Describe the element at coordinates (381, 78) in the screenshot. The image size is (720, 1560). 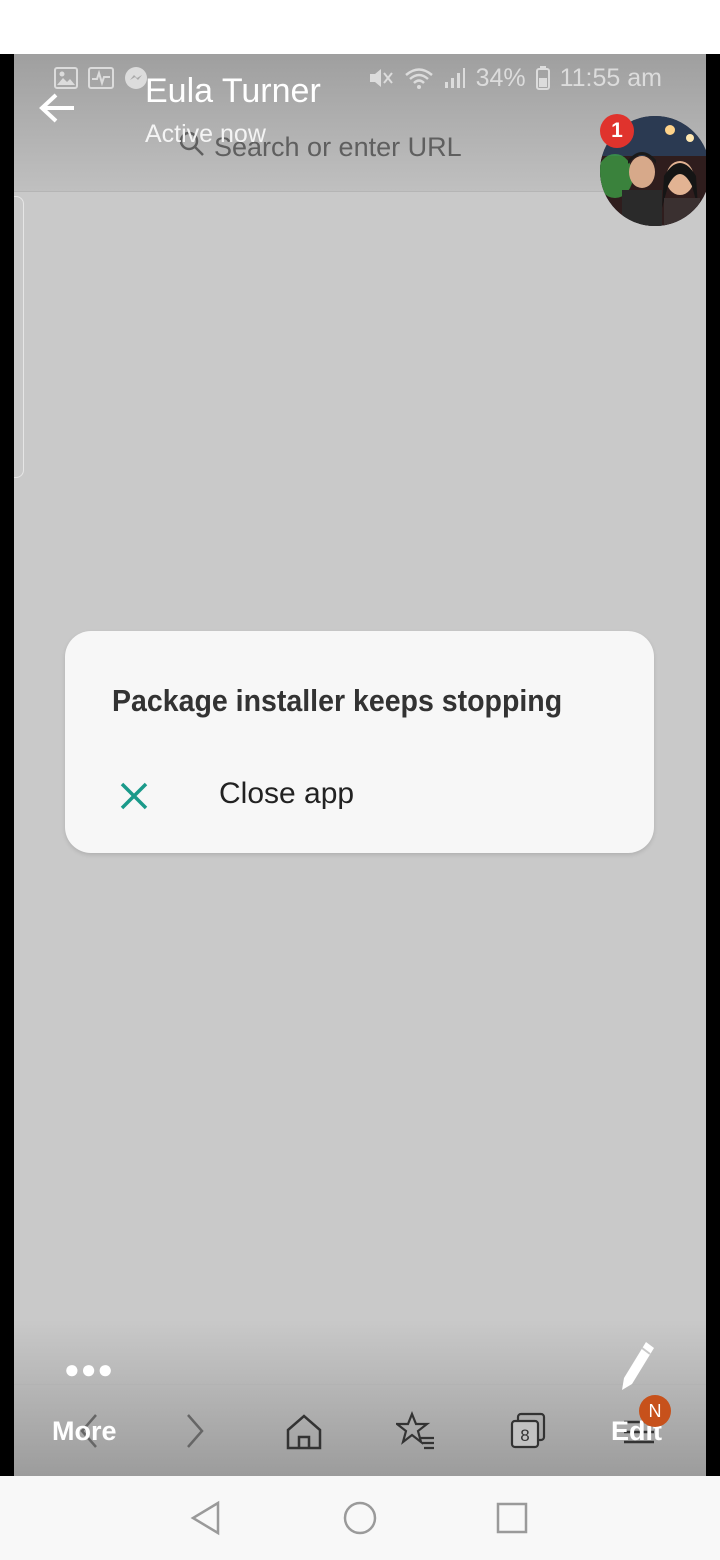
I see `mute-icon` at that location.